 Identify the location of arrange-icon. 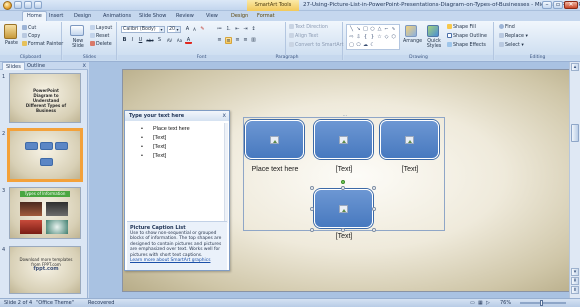
(411, 31).